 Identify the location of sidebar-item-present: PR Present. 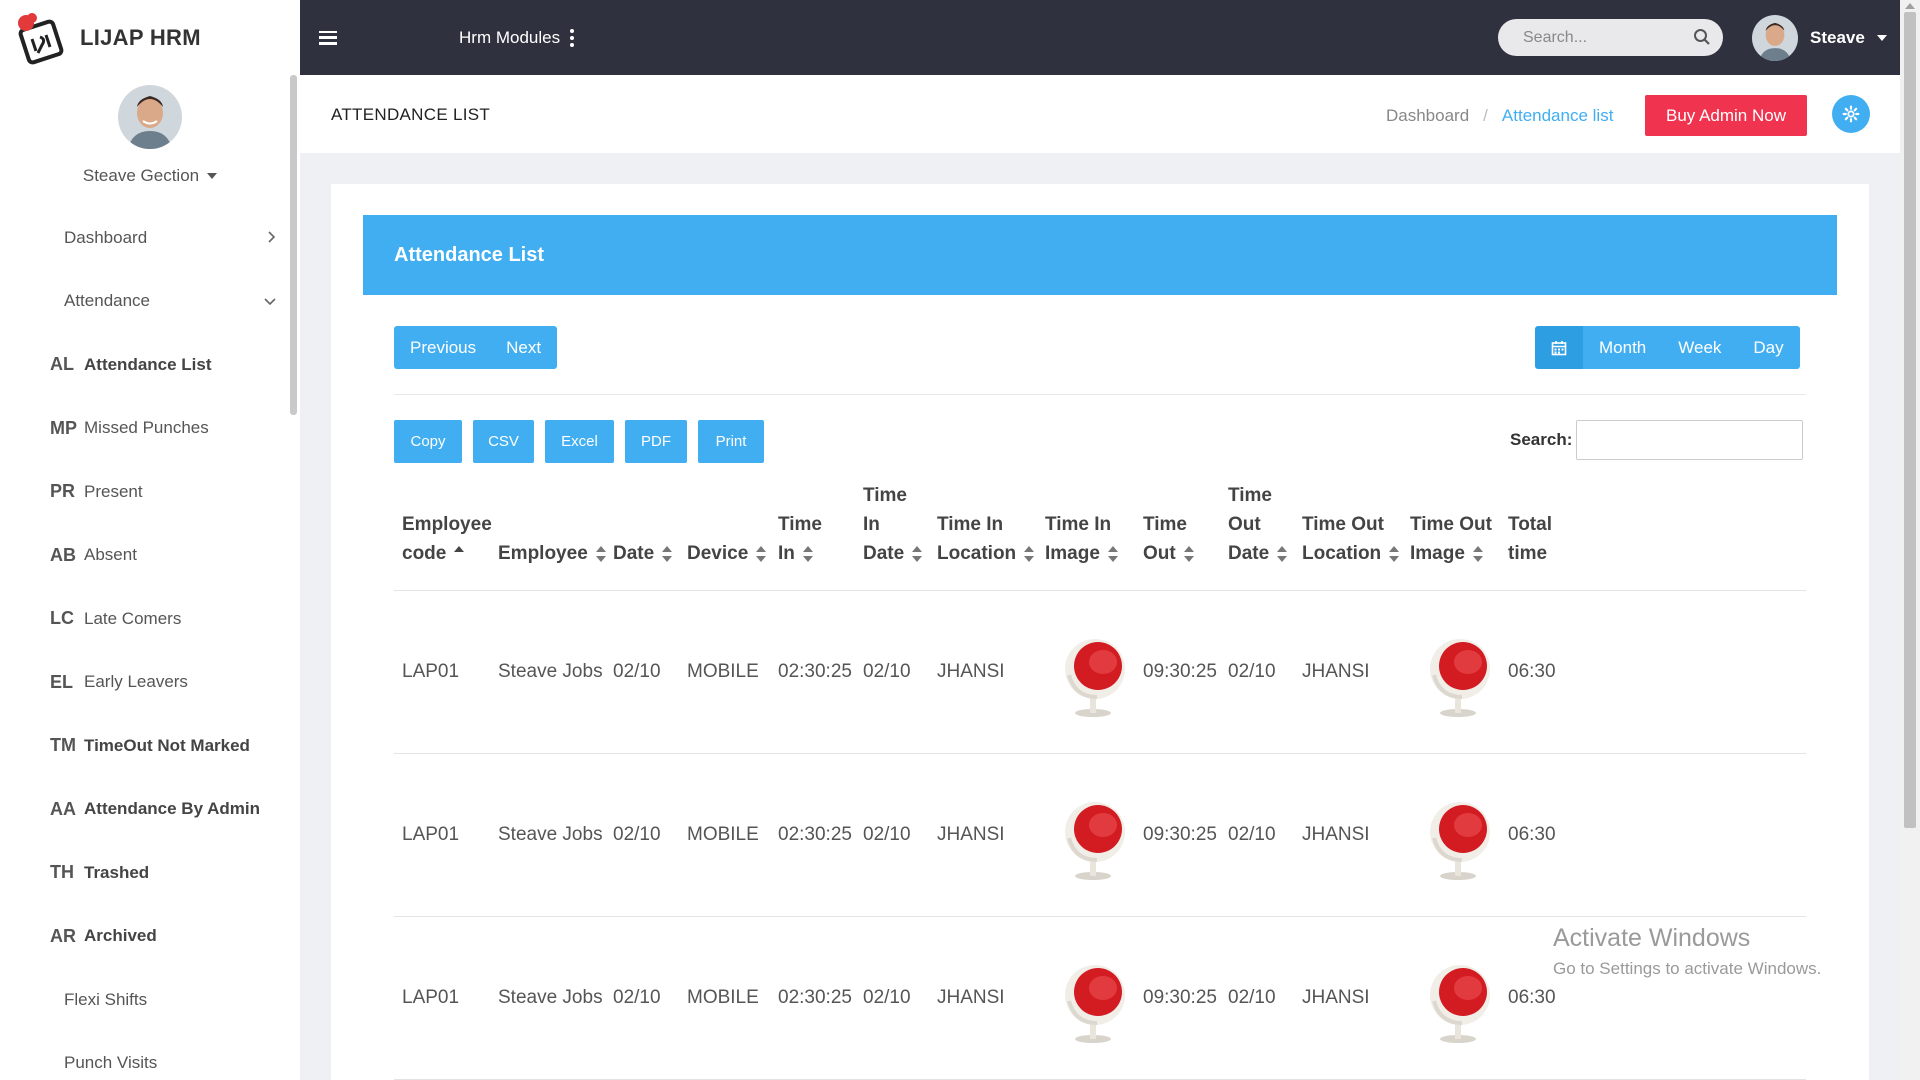
(150, 492).